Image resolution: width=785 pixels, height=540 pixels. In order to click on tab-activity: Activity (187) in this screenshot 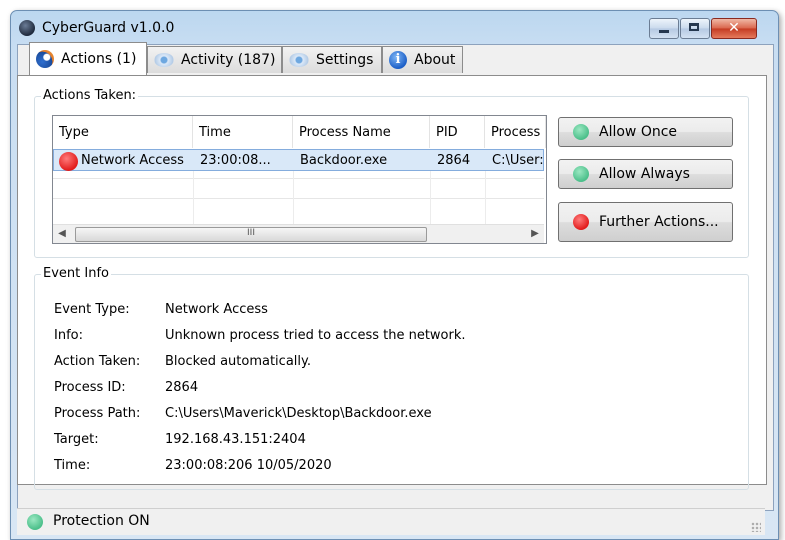, I will do `click(214, 59)`.